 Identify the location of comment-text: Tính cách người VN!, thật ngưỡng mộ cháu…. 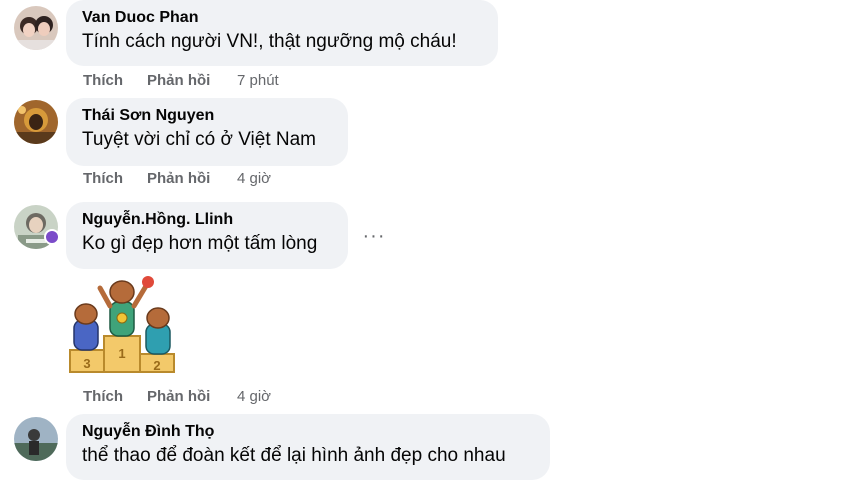
(269, 41).